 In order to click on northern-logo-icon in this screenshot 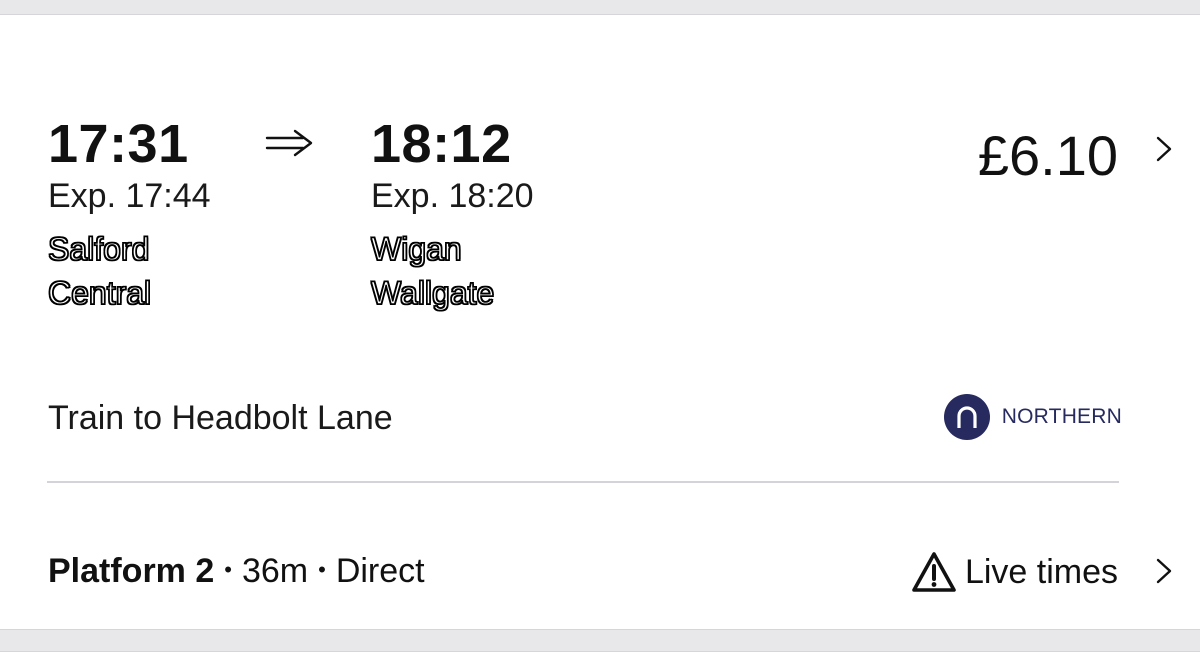, I will do `click(966, 417)`.